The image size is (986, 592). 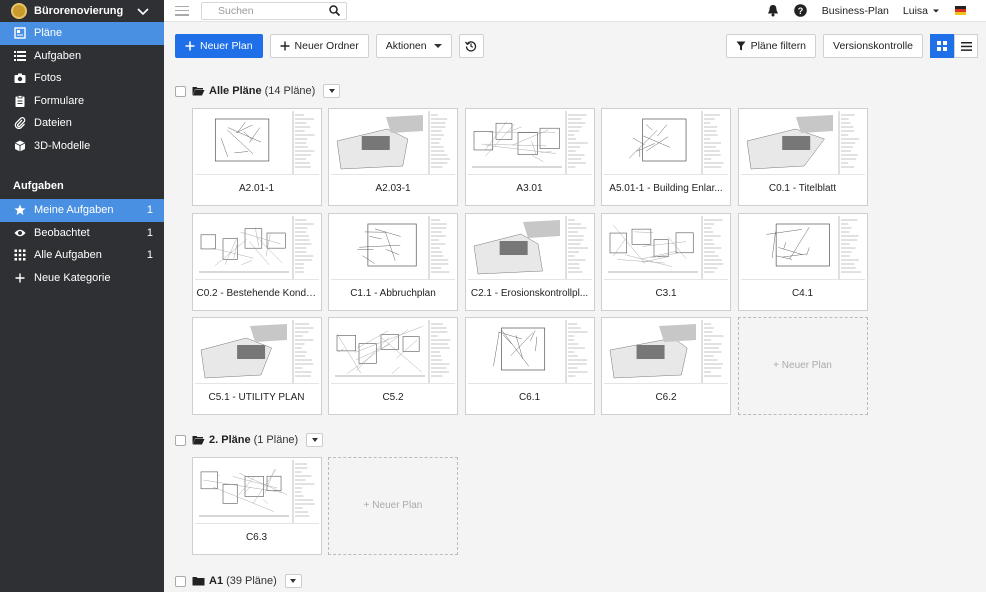 I want to click on sidebar-item-label: Fotos, so click(x=48, y=78).